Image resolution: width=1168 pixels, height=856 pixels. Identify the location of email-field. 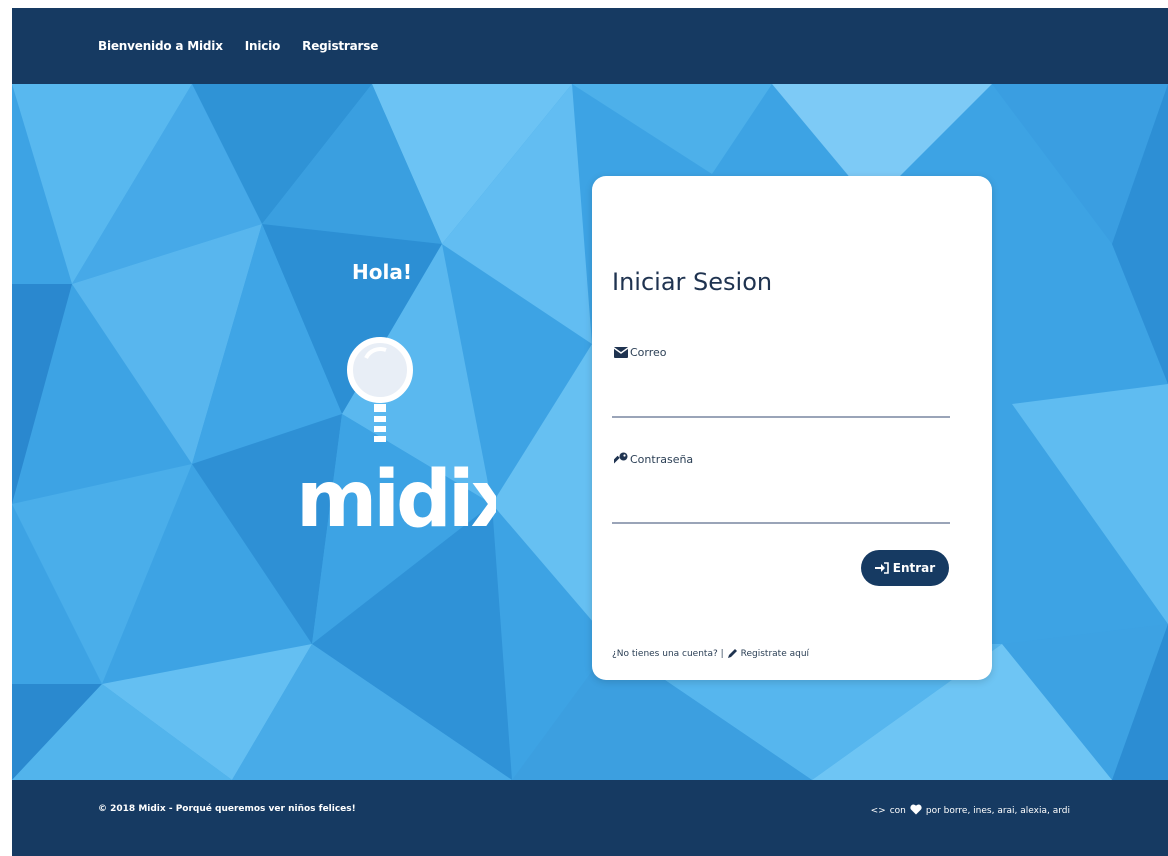
(781, 404).